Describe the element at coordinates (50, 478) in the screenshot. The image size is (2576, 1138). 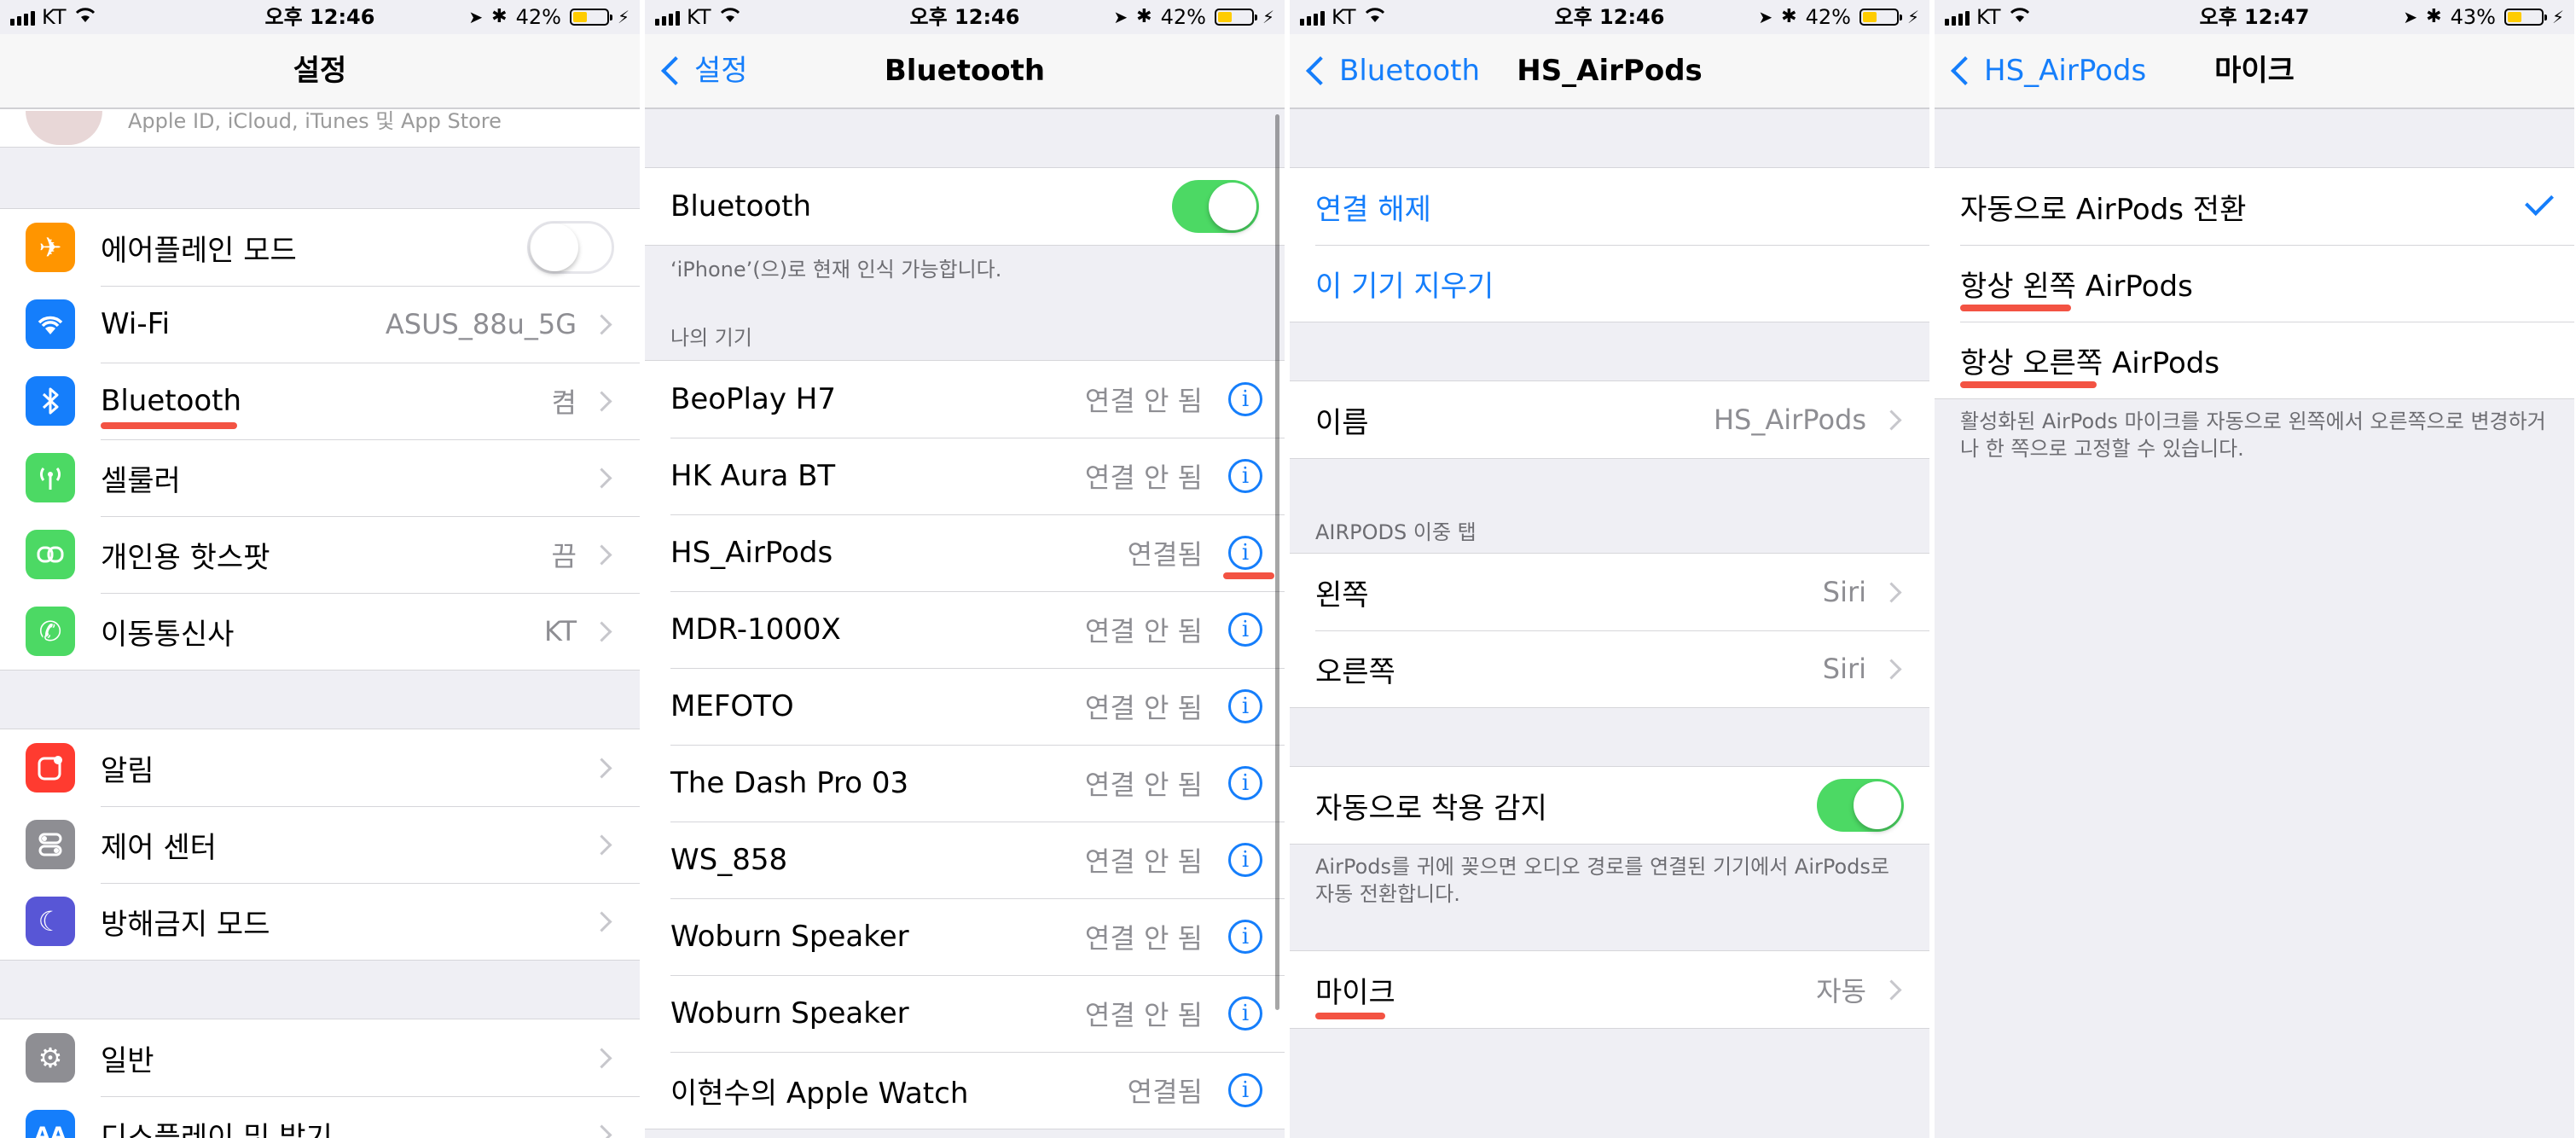
I see `cellular-icon` at that location.